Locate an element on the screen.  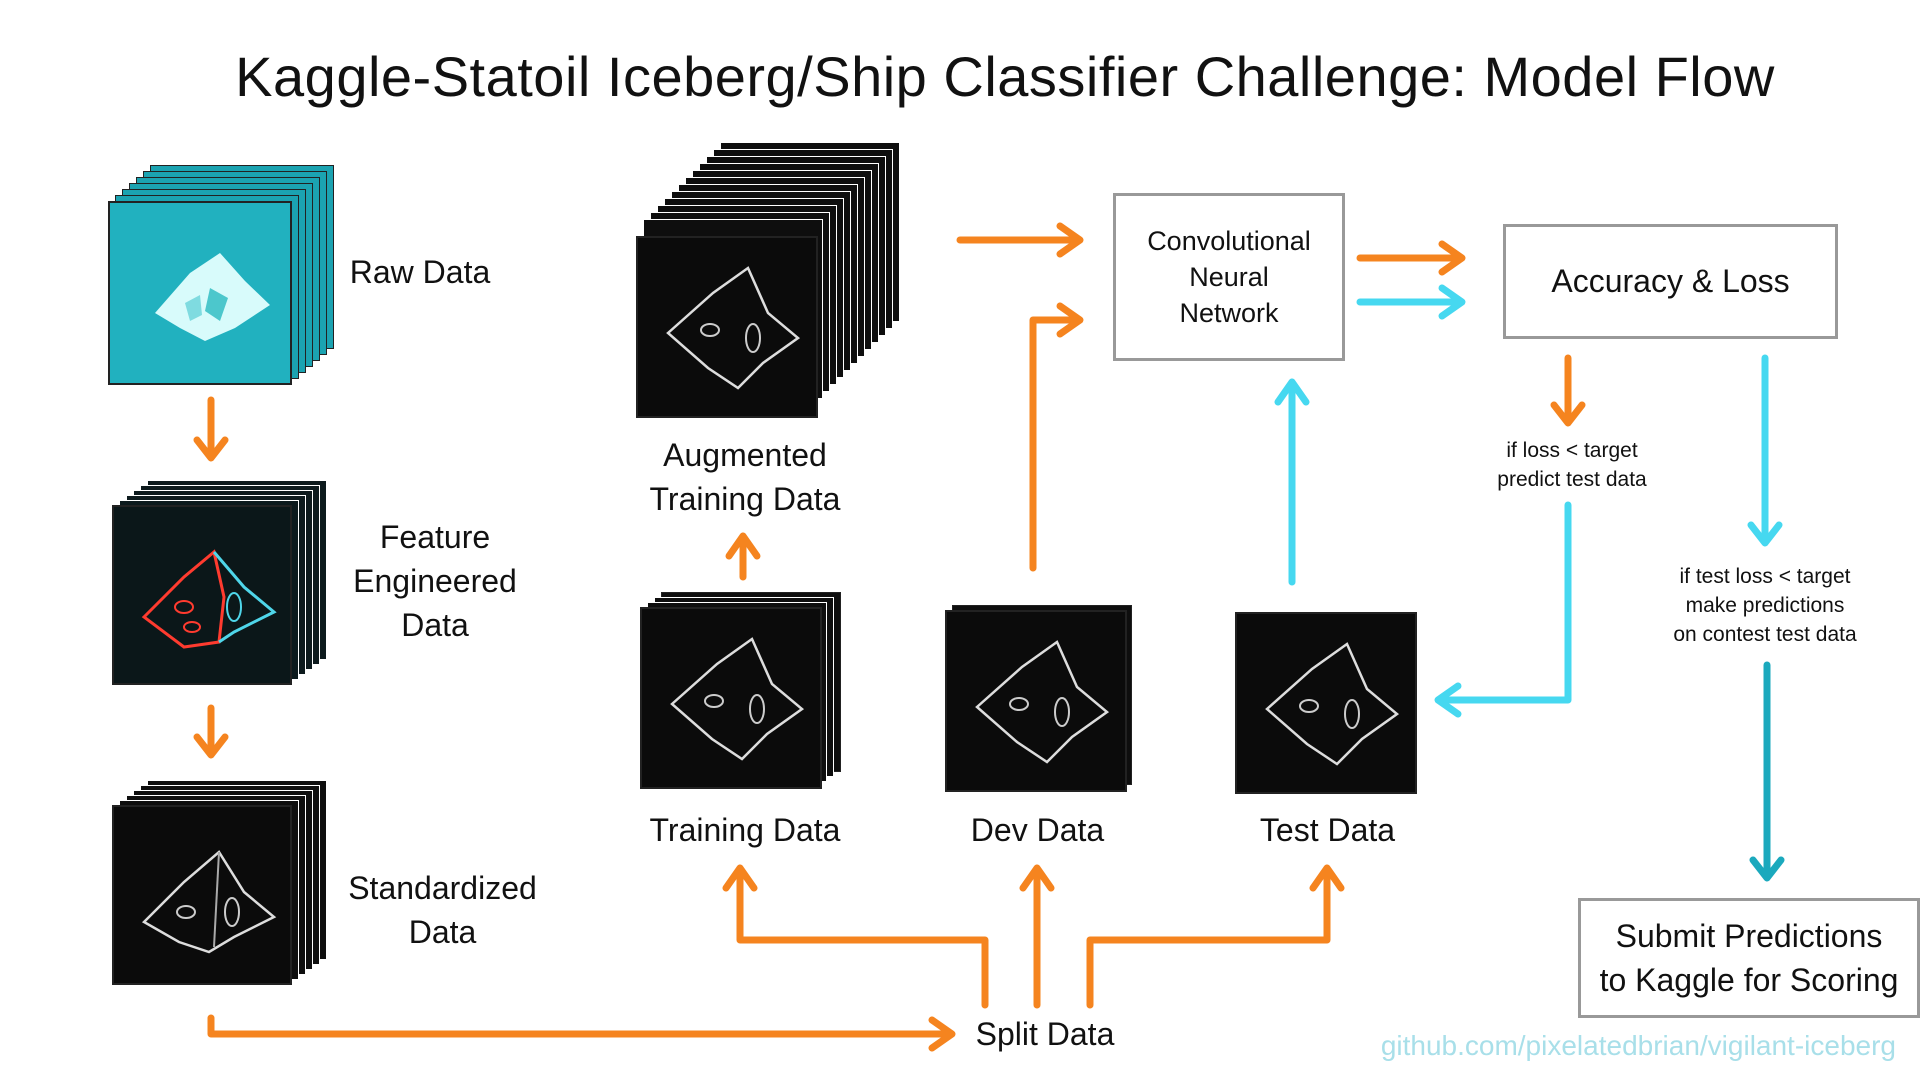
arrow-split-to-training is located at coordinates (862, 937).